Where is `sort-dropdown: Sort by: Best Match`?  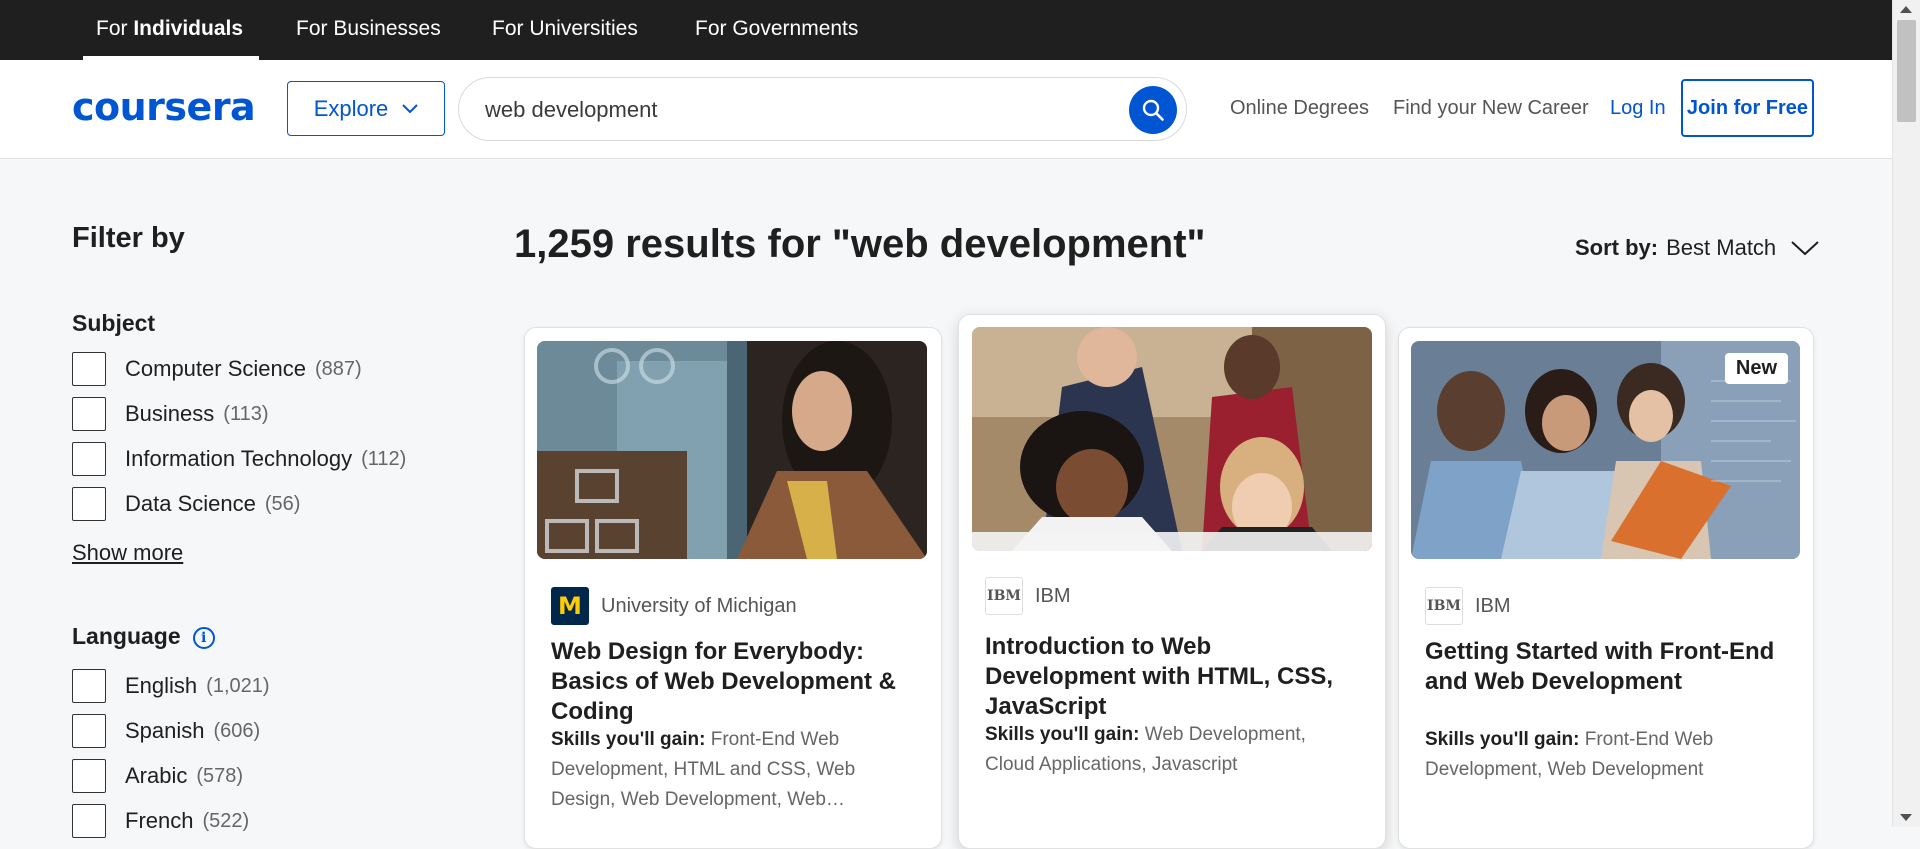 sort-dropdown: Sort by: Best Match is located at coordinates (1697, 248).